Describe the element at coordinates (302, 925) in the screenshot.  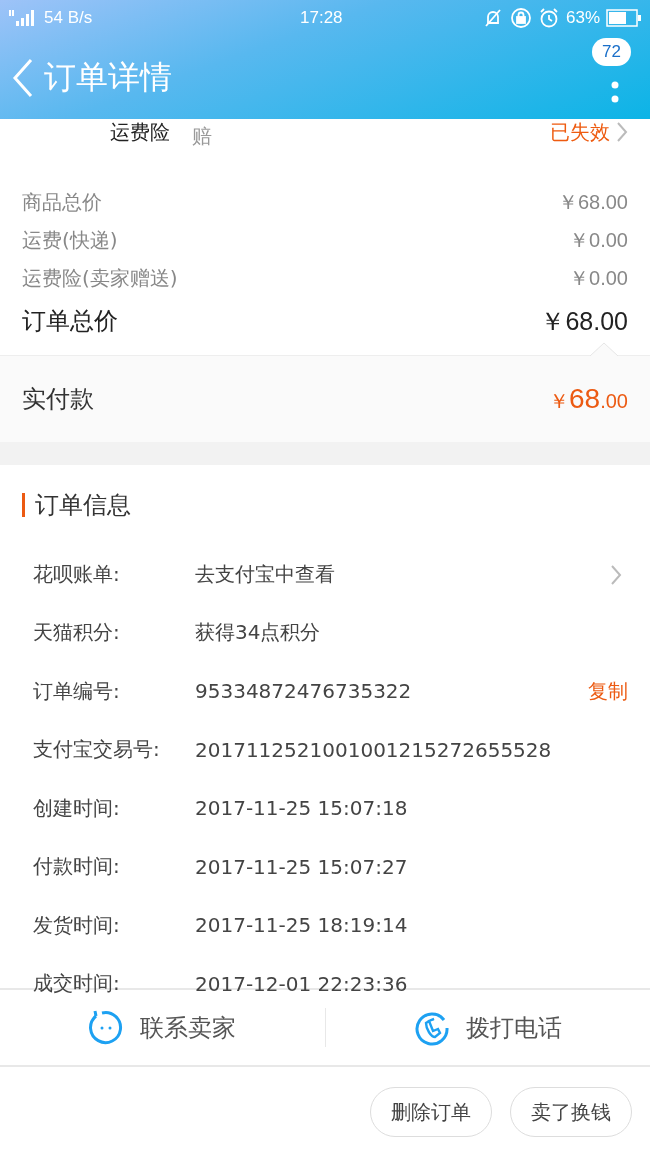
I see `info-value: 2017-11-25 18:19:14` at that location.